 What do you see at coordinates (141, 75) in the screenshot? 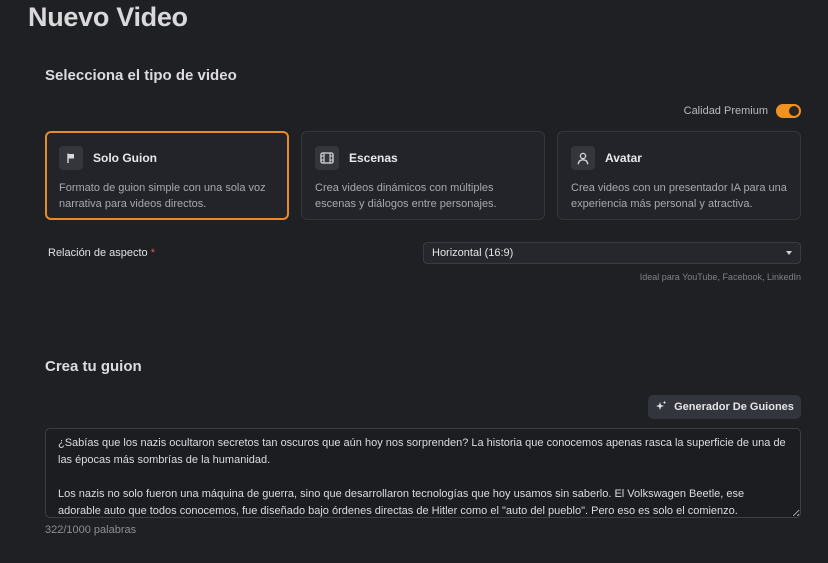
I see `video-type-section-title: Selecciona el tipo de video` at bounding box center [141, 75].